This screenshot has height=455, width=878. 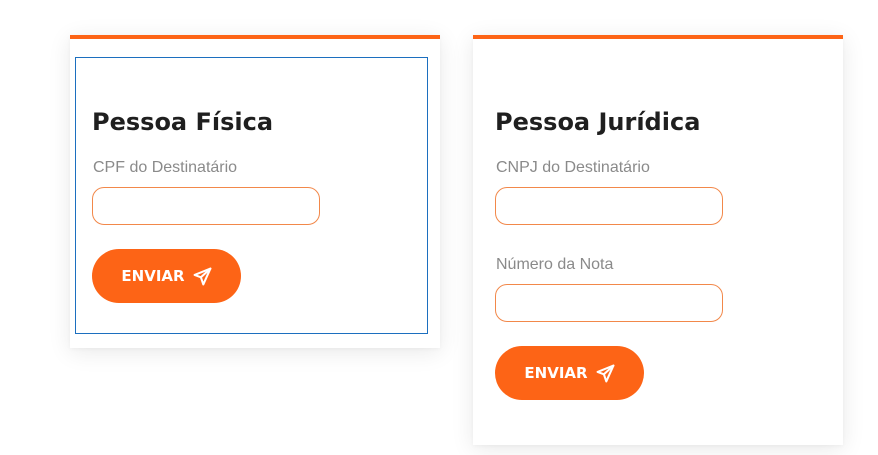 I want to click on cpf-input, so click(x=206, y=206).